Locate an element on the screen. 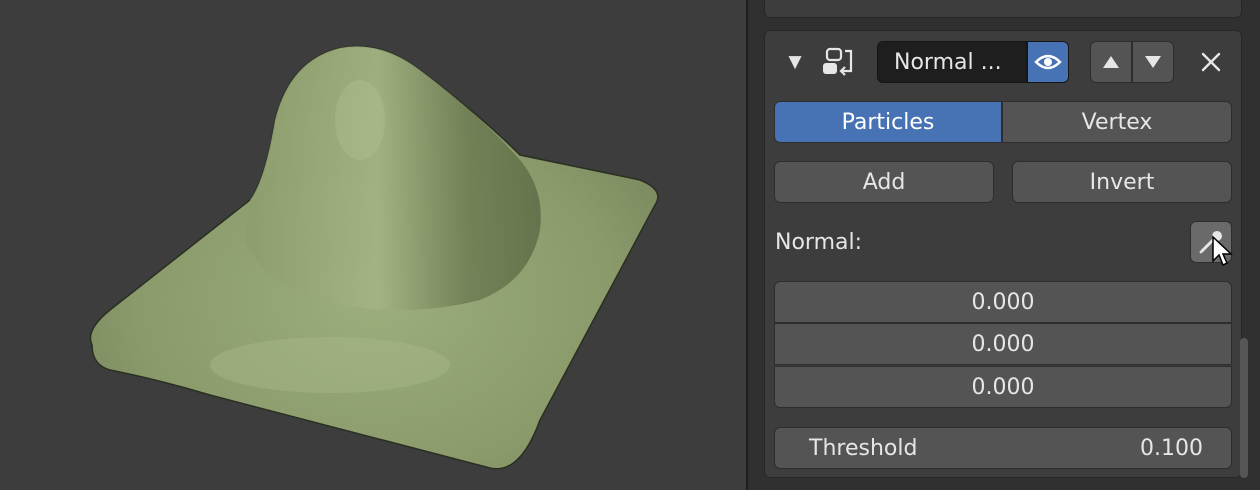 This screenshot has height=490, width=1260. viewport-visibility-toggle is located at coordinates (1048, 62).